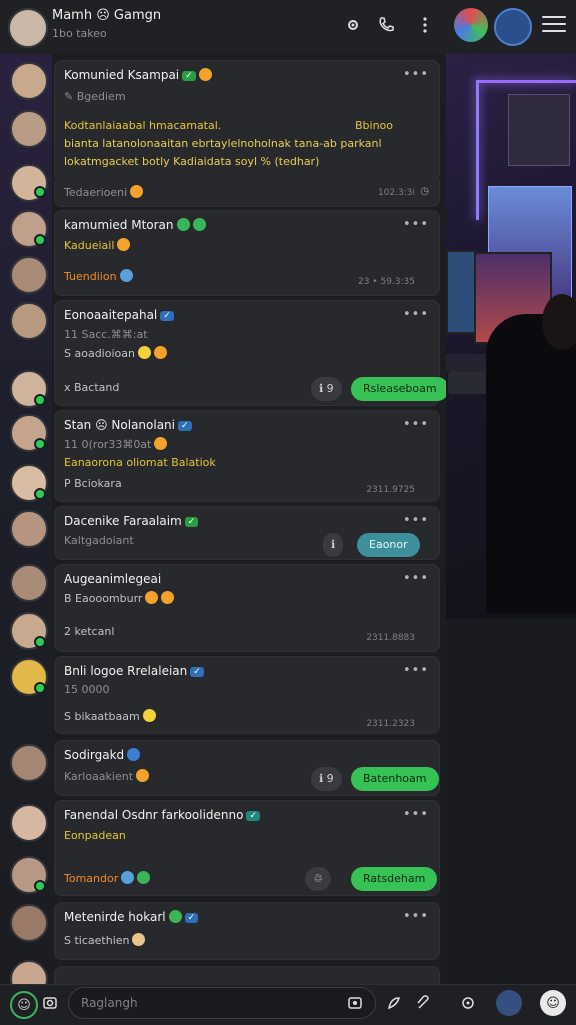  What do you see at coordinates (92, 387) in the screenshot?
I see `message-footer-text: x Bactand` at bounding box center [92, 387].